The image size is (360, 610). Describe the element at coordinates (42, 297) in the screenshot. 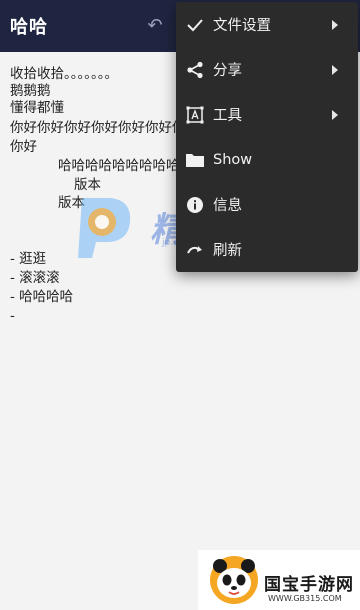

I see `editor-line: - 哈哈哈哈` at that location.